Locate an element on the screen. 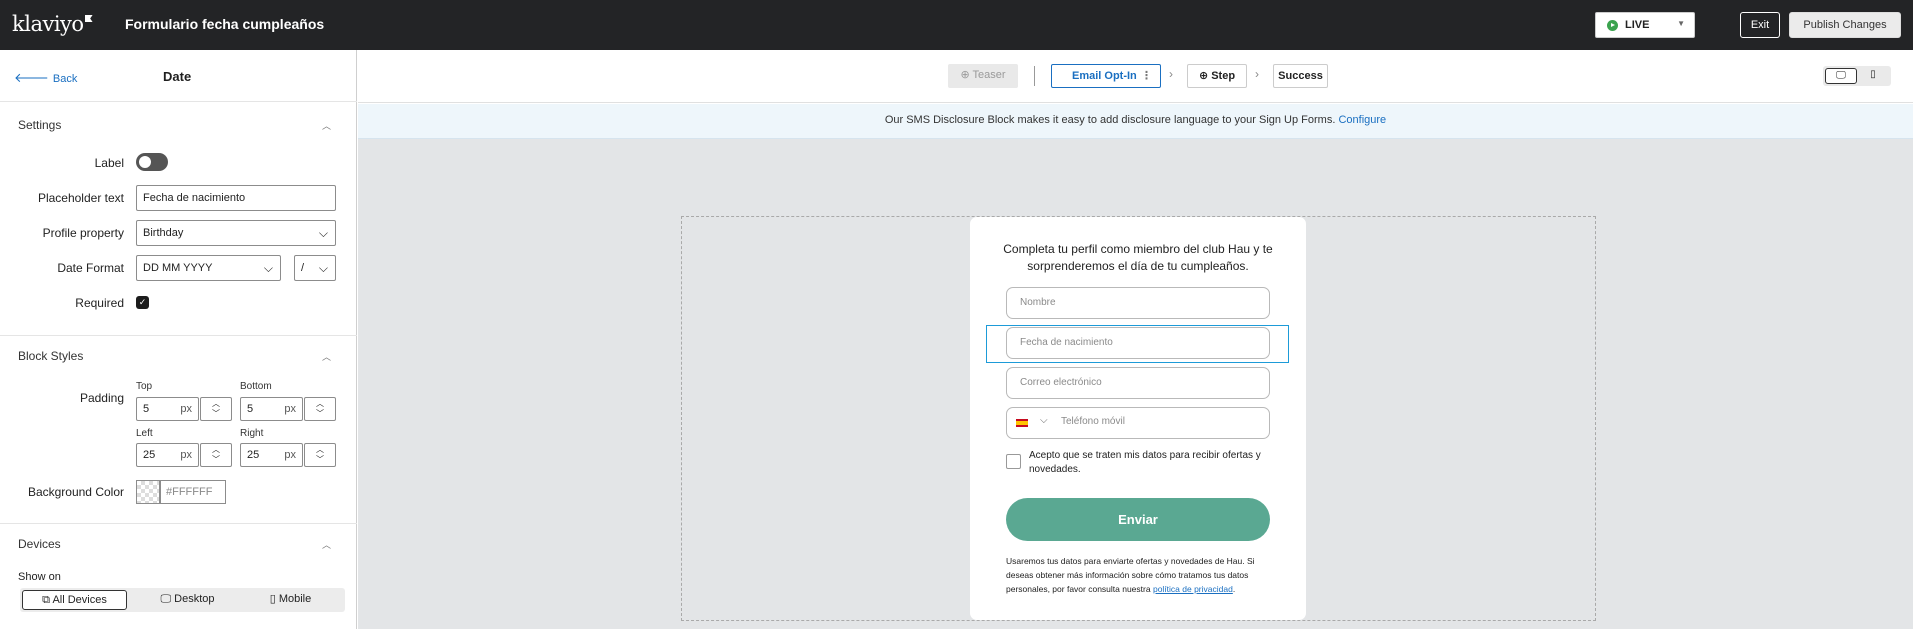 The image size is (1913, 629). padding-bottom-stepper: ︿ ﹀ is located at coordinates (320, 409).